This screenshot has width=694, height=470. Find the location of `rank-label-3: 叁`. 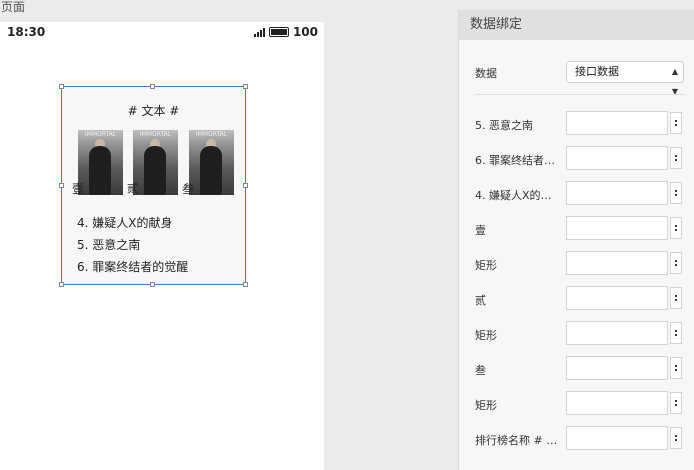

rank-label-3: 叁 is located at coordinates (188, 189).